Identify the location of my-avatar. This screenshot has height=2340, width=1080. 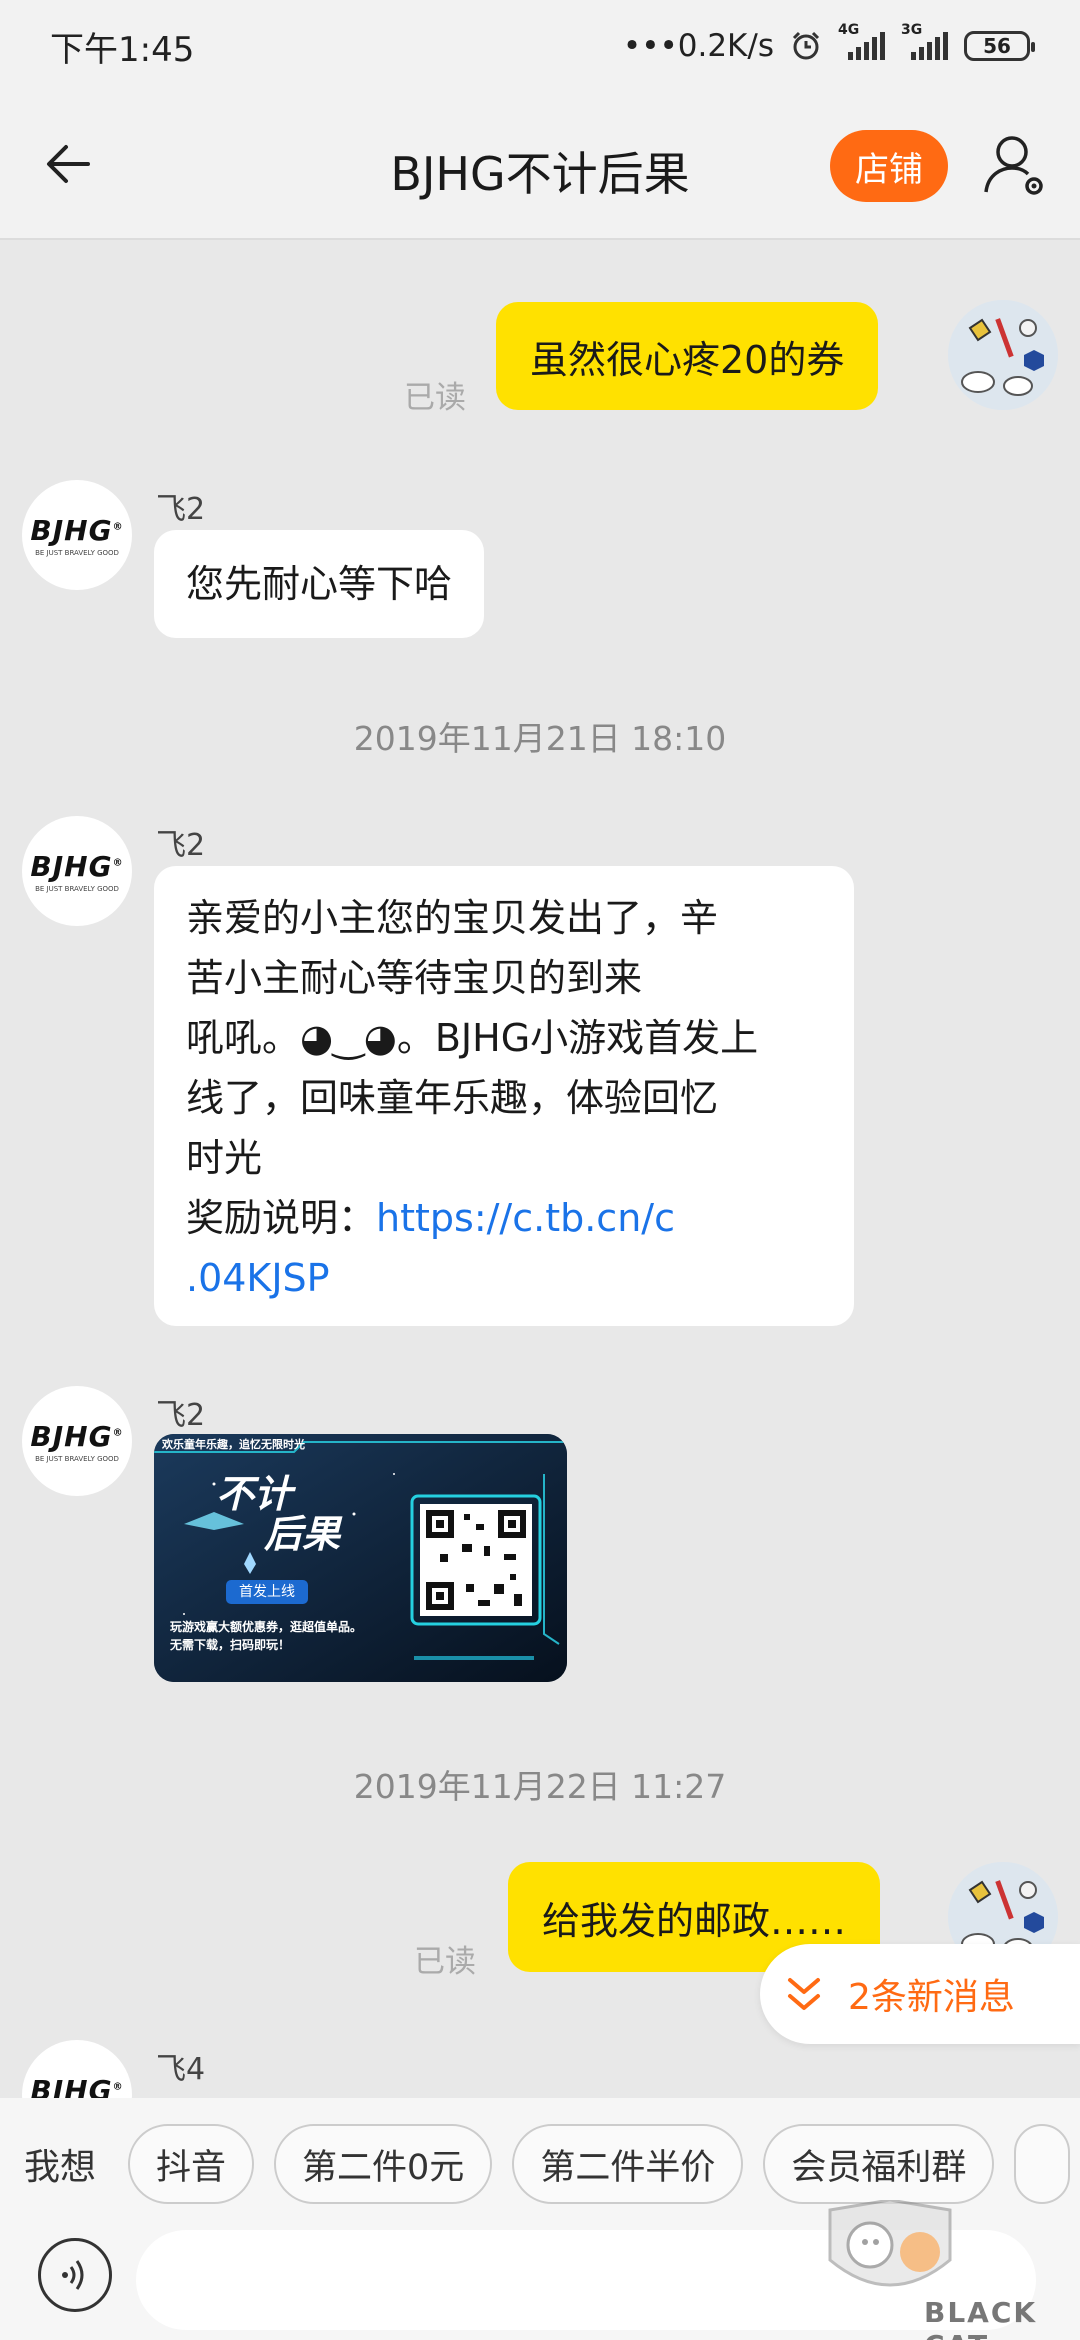
(1003, 355).